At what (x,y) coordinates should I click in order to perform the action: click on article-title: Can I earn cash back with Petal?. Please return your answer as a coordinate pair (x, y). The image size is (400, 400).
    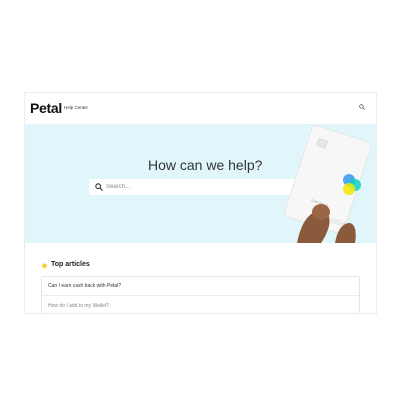
    Looking at the image, I should click on (84, 286).